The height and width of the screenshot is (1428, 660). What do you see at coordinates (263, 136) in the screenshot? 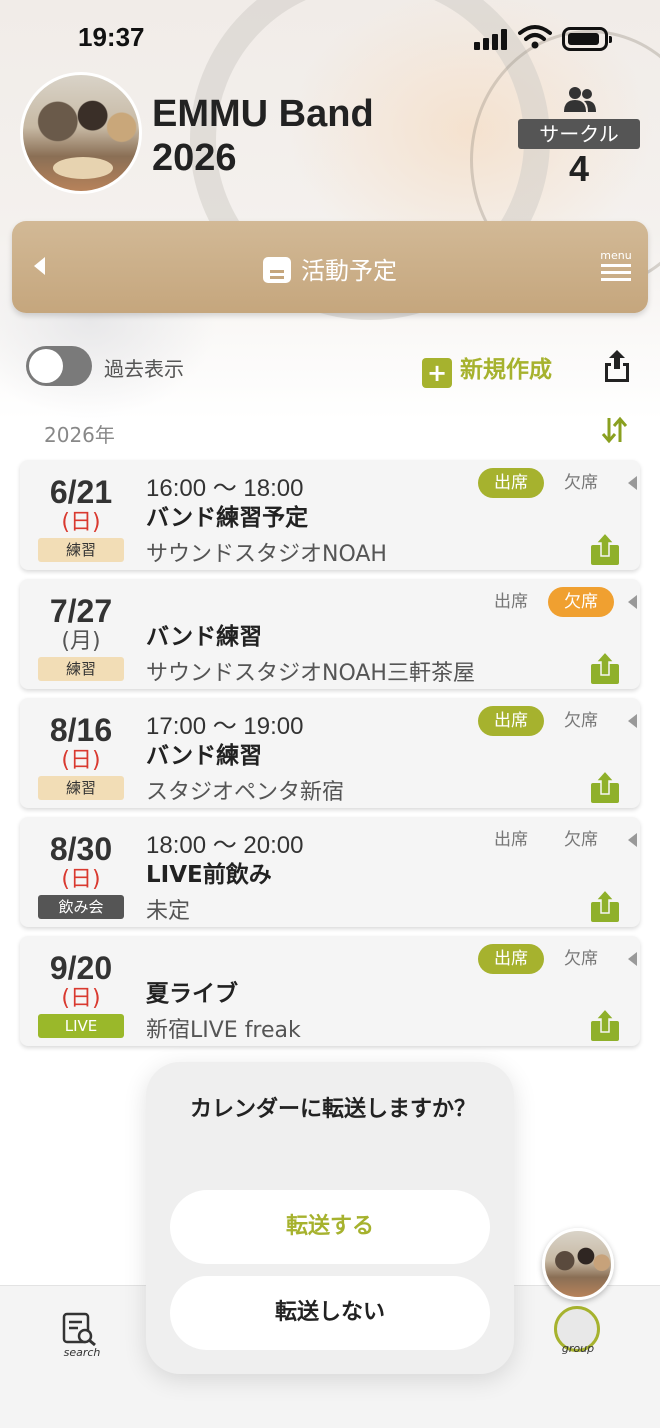
I see `group-title: EMMU Band 2026` at bounding box center [263, 136].